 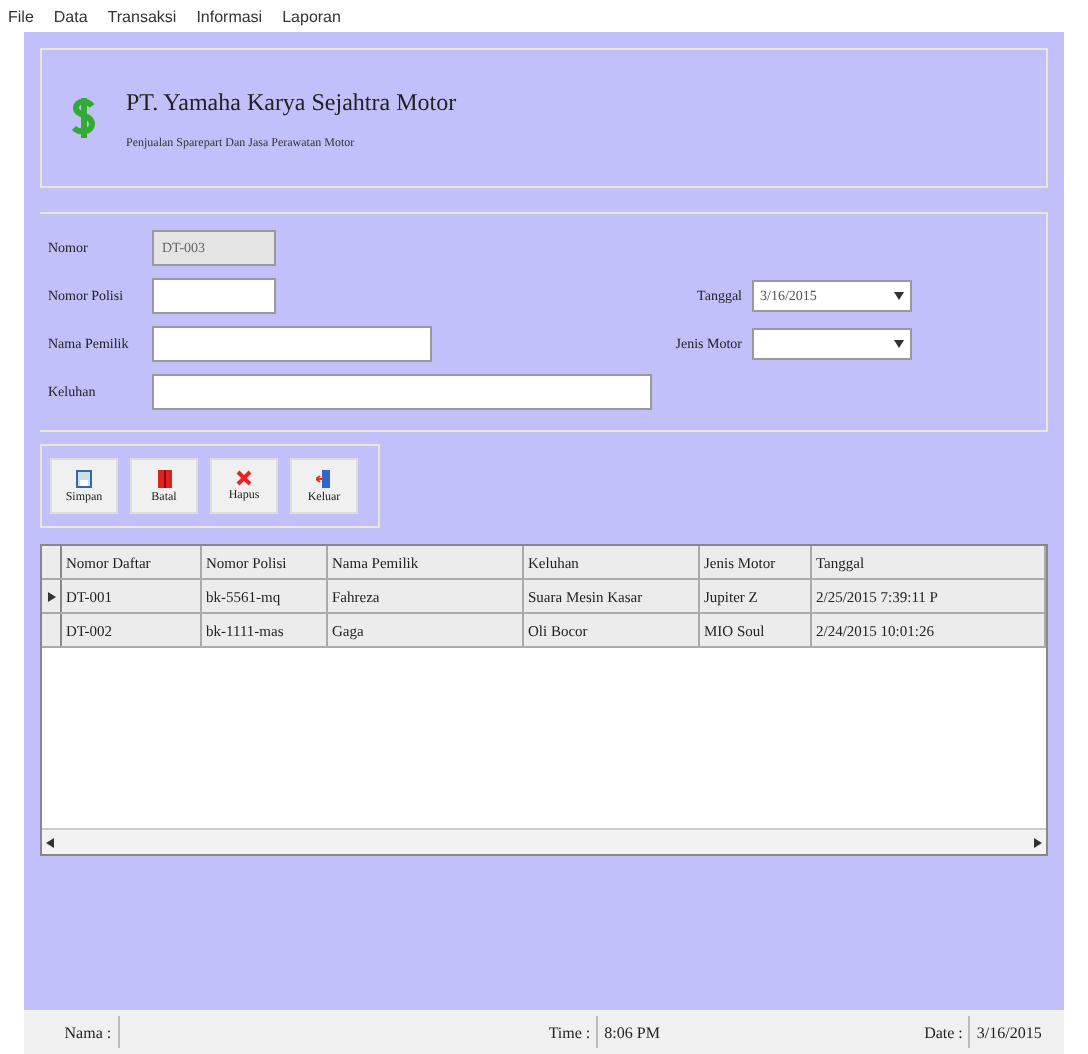 I want to click on close-icon, so click(x=244, y=478).